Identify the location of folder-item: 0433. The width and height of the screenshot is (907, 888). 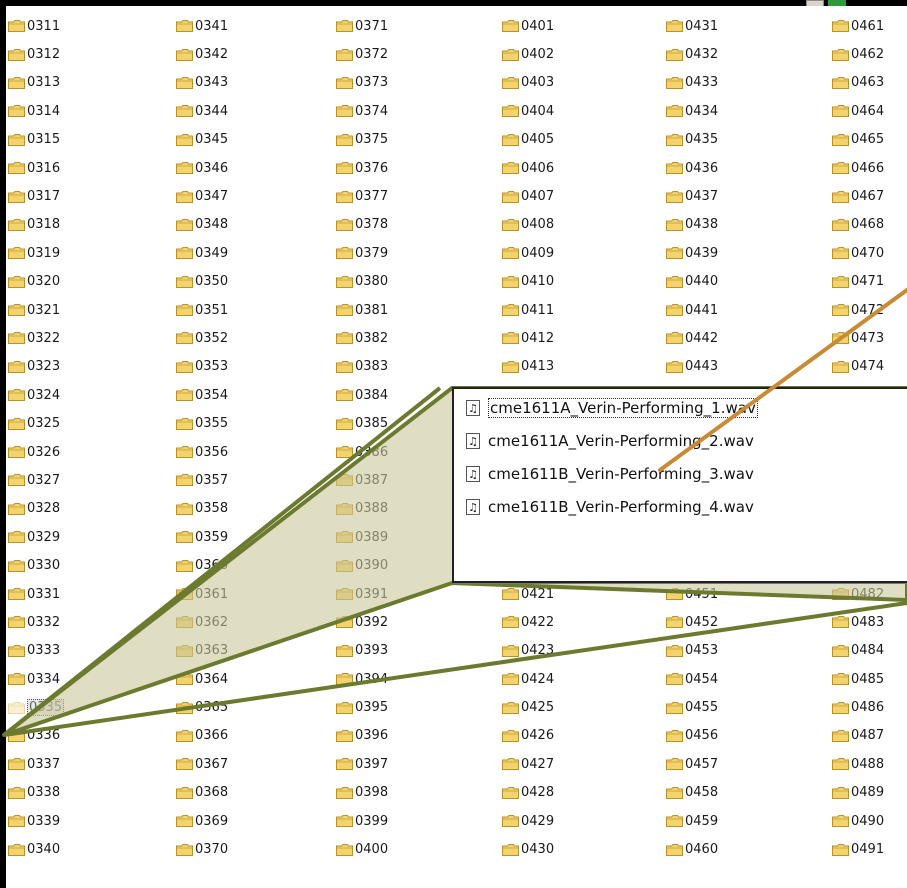
(741, 83).